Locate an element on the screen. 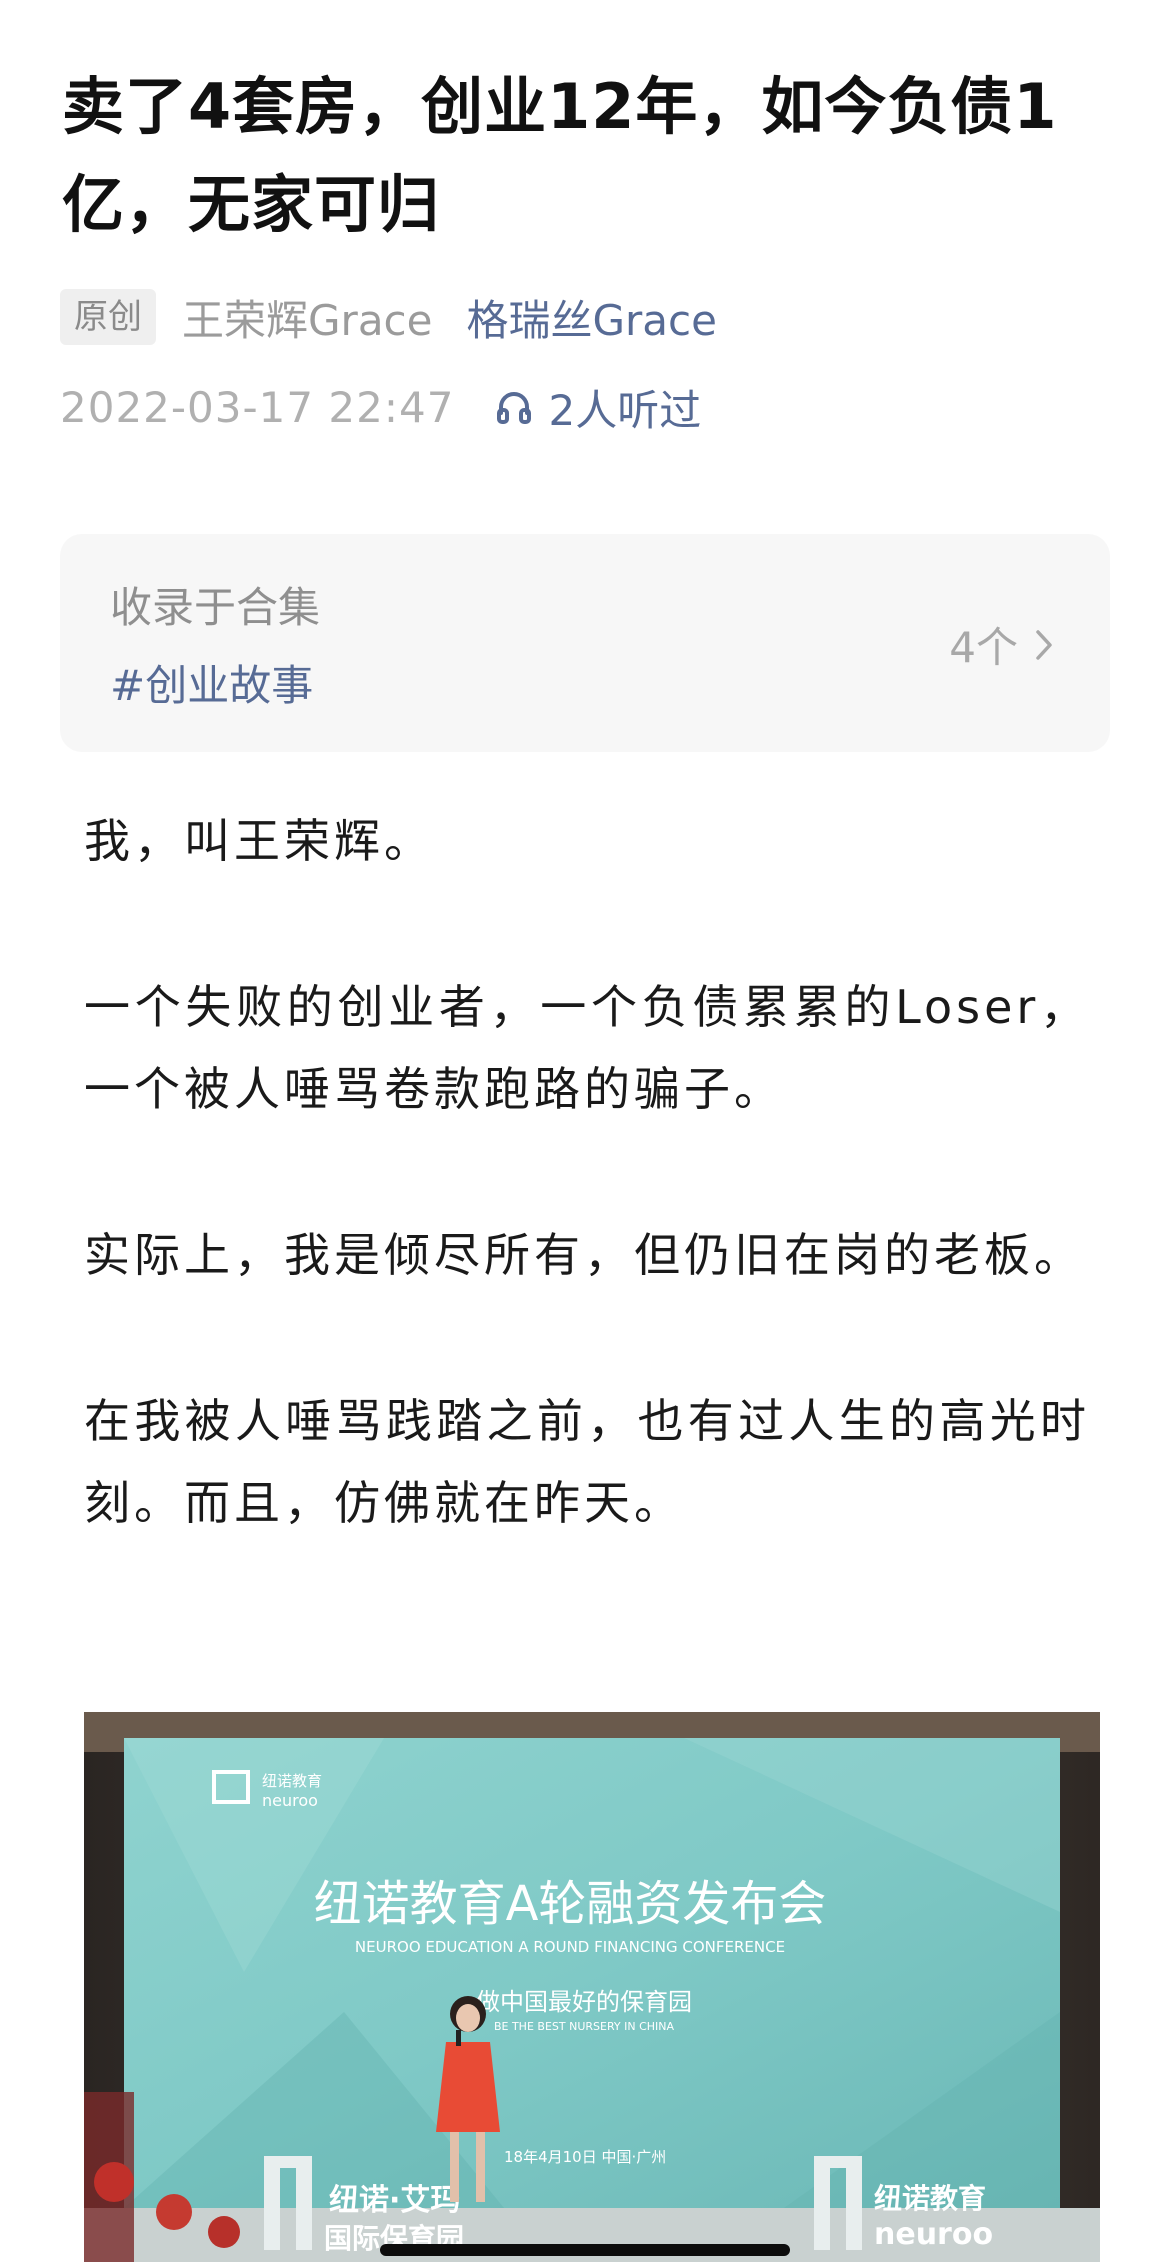 The height and width of the screenshot is (2262, 1170). listen-count: 2人听过 is located at coordinates (625, 410).